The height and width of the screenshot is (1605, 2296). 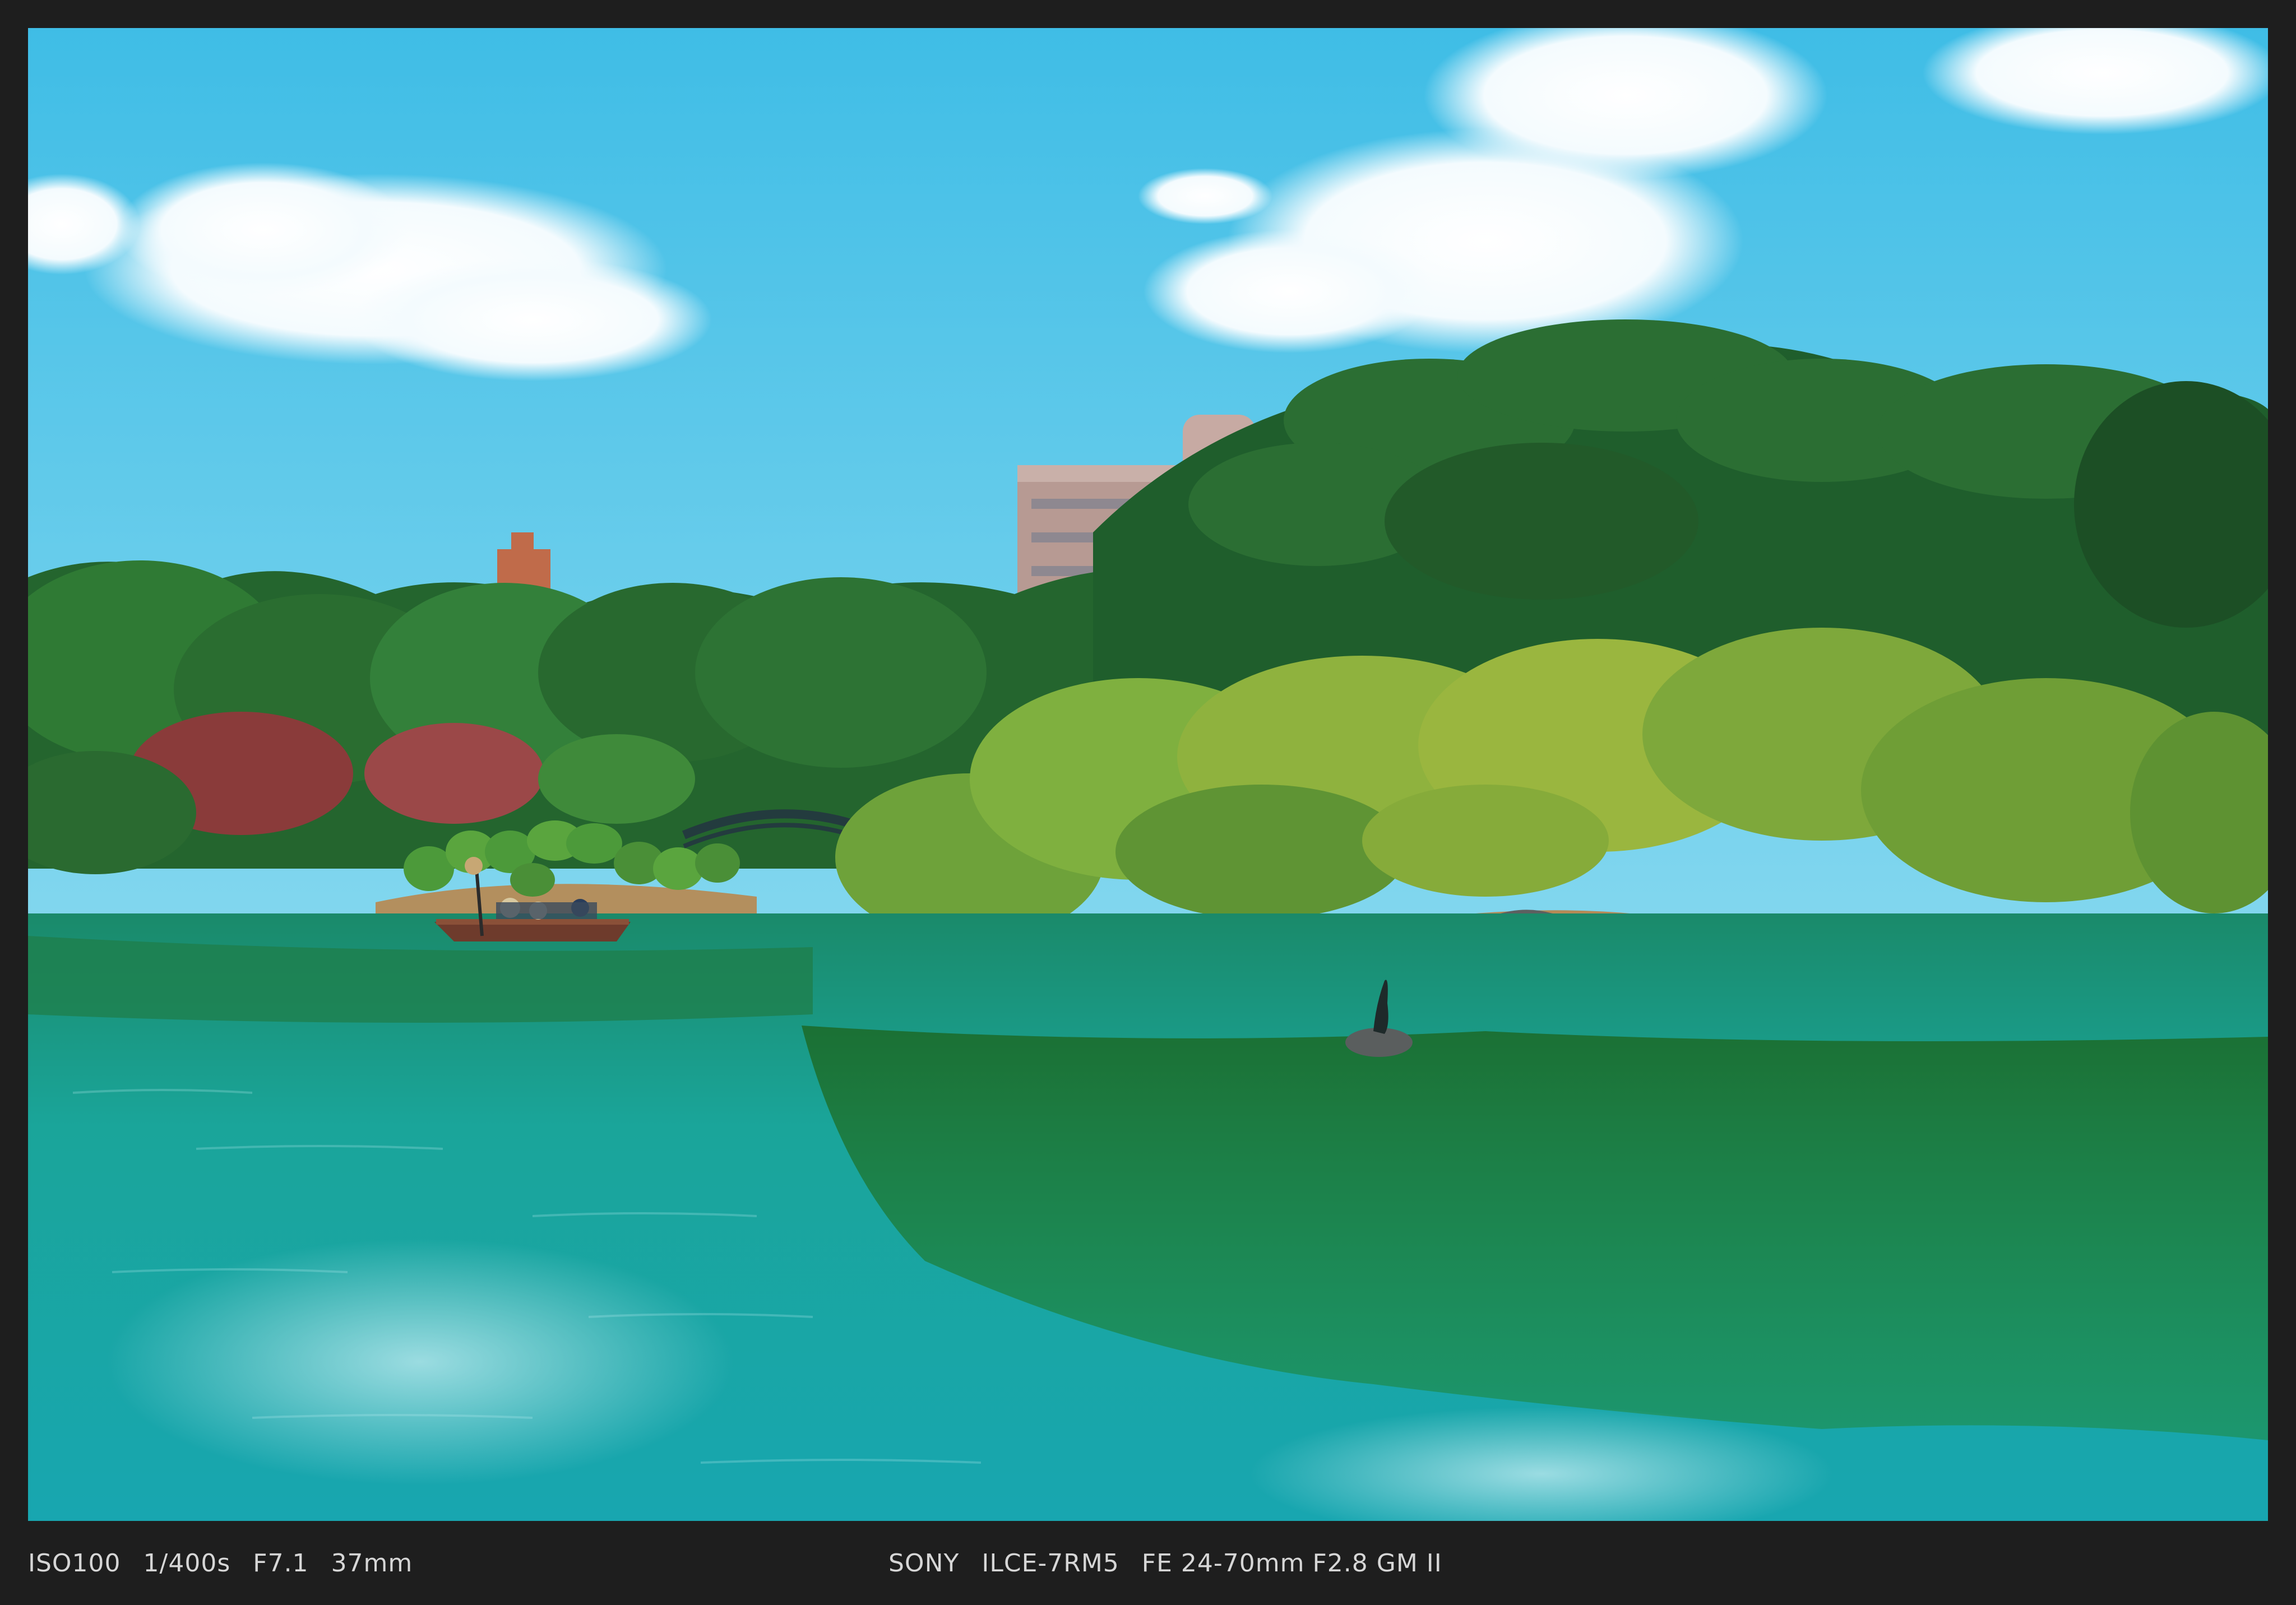 I want to click on lens-info: FE 24-70mm F2.8 GM II, so click(x=1292, y=1563).